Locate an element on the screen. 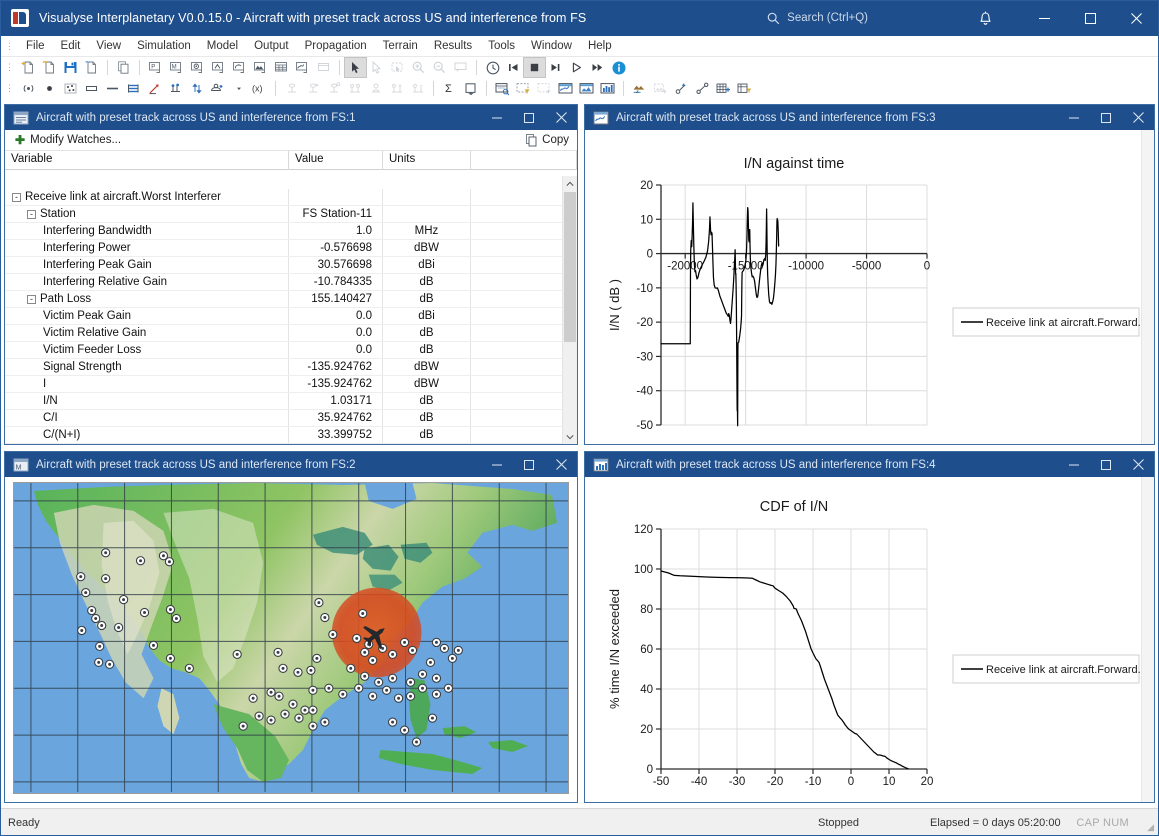 This screenshot has height=836, width=1159. menu-edit: Edit is located at coordinates (71, 46).